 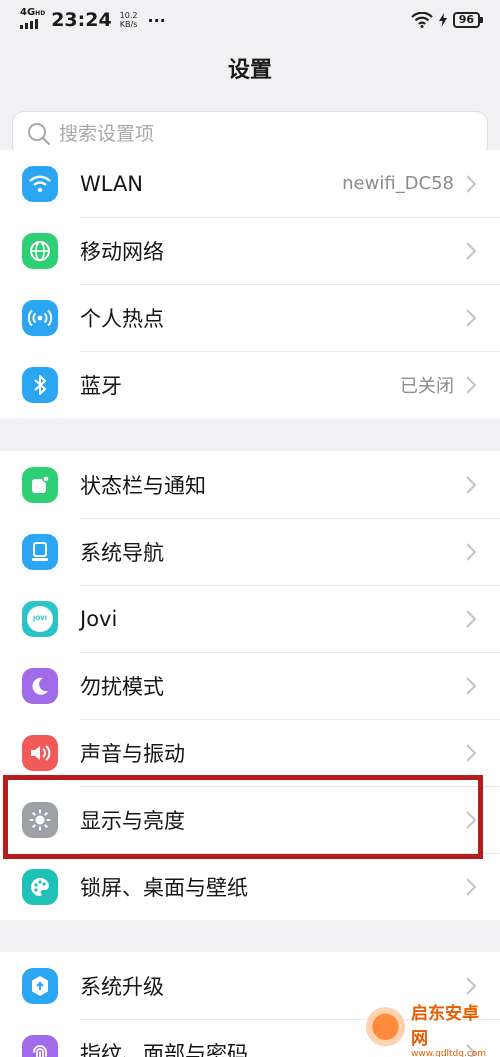 I want to click on settings-item-label: 指纹、面部与密码, so click(x=164, y=1049).